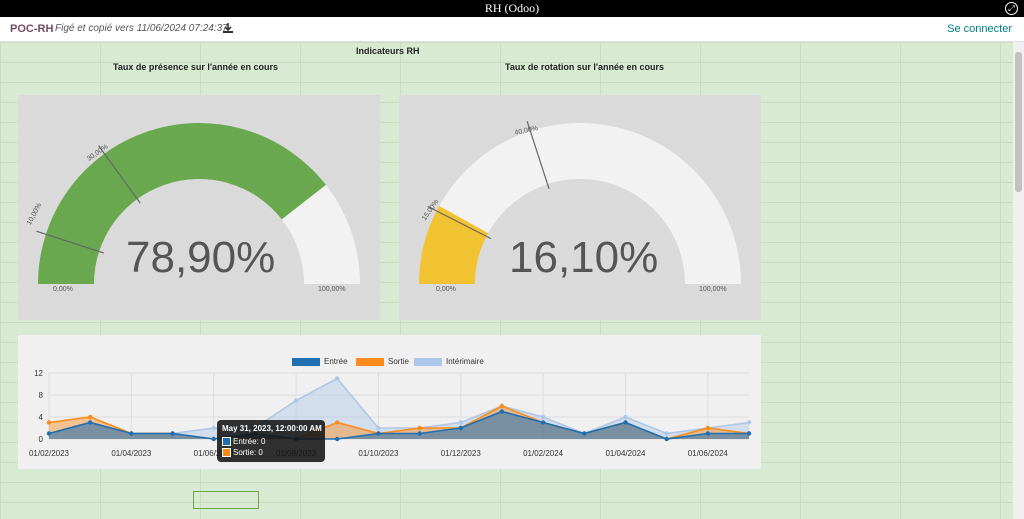 Image resolution: width=1024 pixels, height=519 pixels. What do you see at coordinates (543, 453) in the screenshot?
I see `x-tick-label: 01/02/2024` at bounding box center [543, 453].